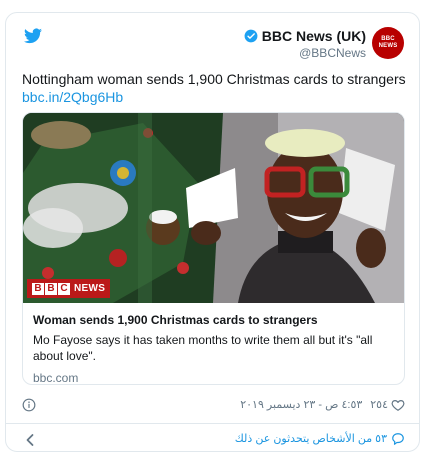  I want to click on tweet-link: bbc.in/2Qbg6Hb, so click(72, 97).